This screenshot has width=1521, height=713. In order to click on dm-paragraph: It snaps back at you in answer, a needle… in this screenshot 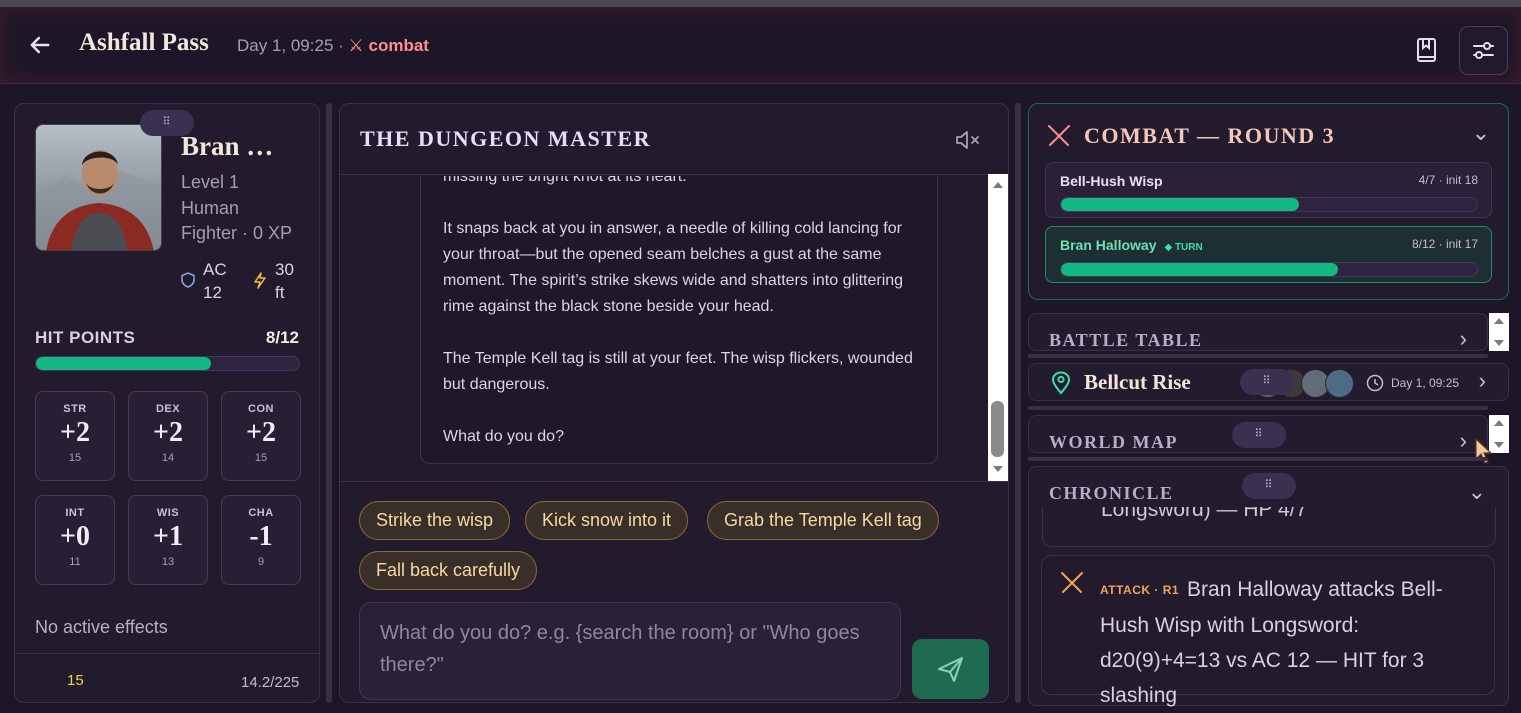, I will do `click(673, 267)`.